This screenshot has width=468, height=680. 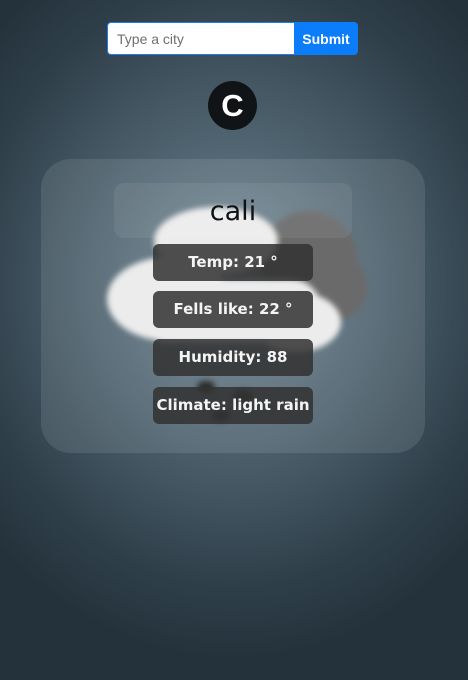 What do you see at coordinates (233, 309) in the screenshot?
I see `feels-like-label: Fells like: 22 °` at bounding box center [233, 309].